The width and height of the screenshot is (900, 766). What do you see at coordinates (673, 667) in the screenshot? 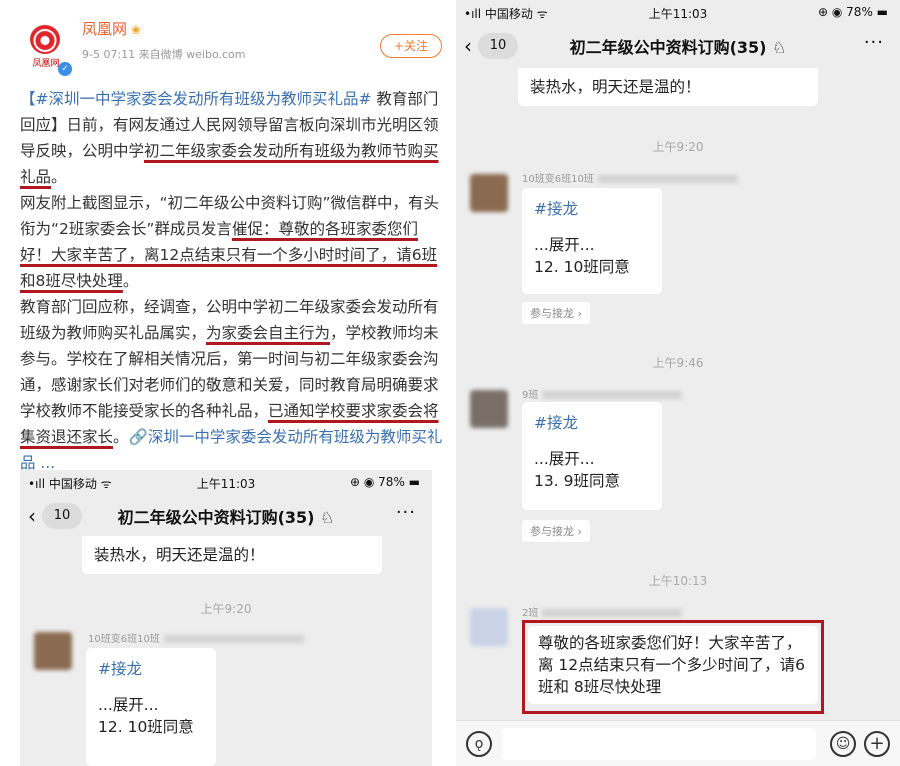
I see `highlight-box` at bounding box center [673, 667].